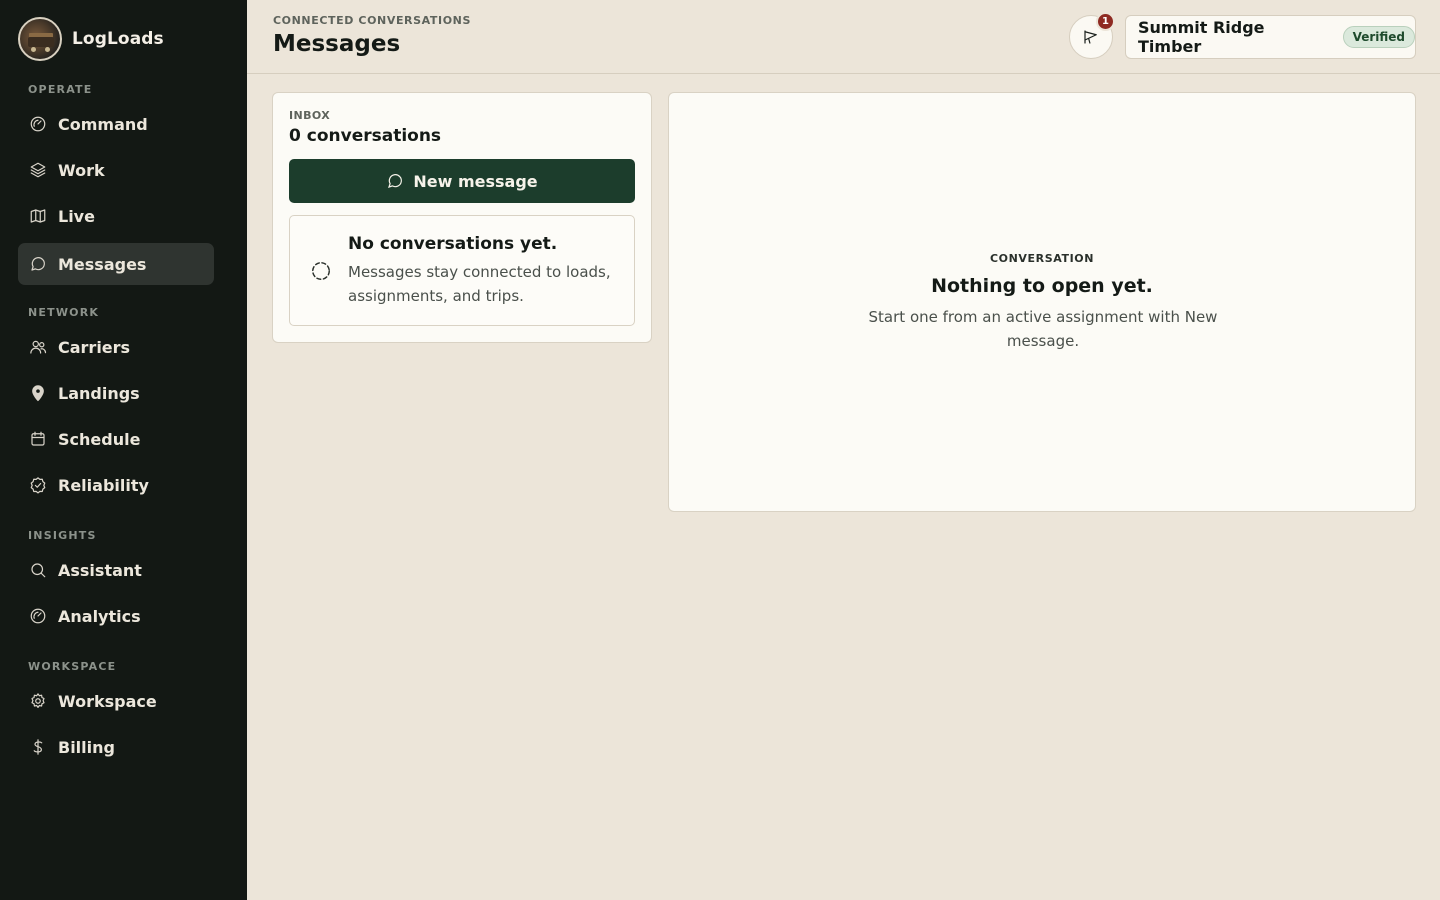 This screenshot has height=900, width=1440. Describe the element at coordinates (475, 181) in the screenshot. I see `new-message-label: New message` at that location.